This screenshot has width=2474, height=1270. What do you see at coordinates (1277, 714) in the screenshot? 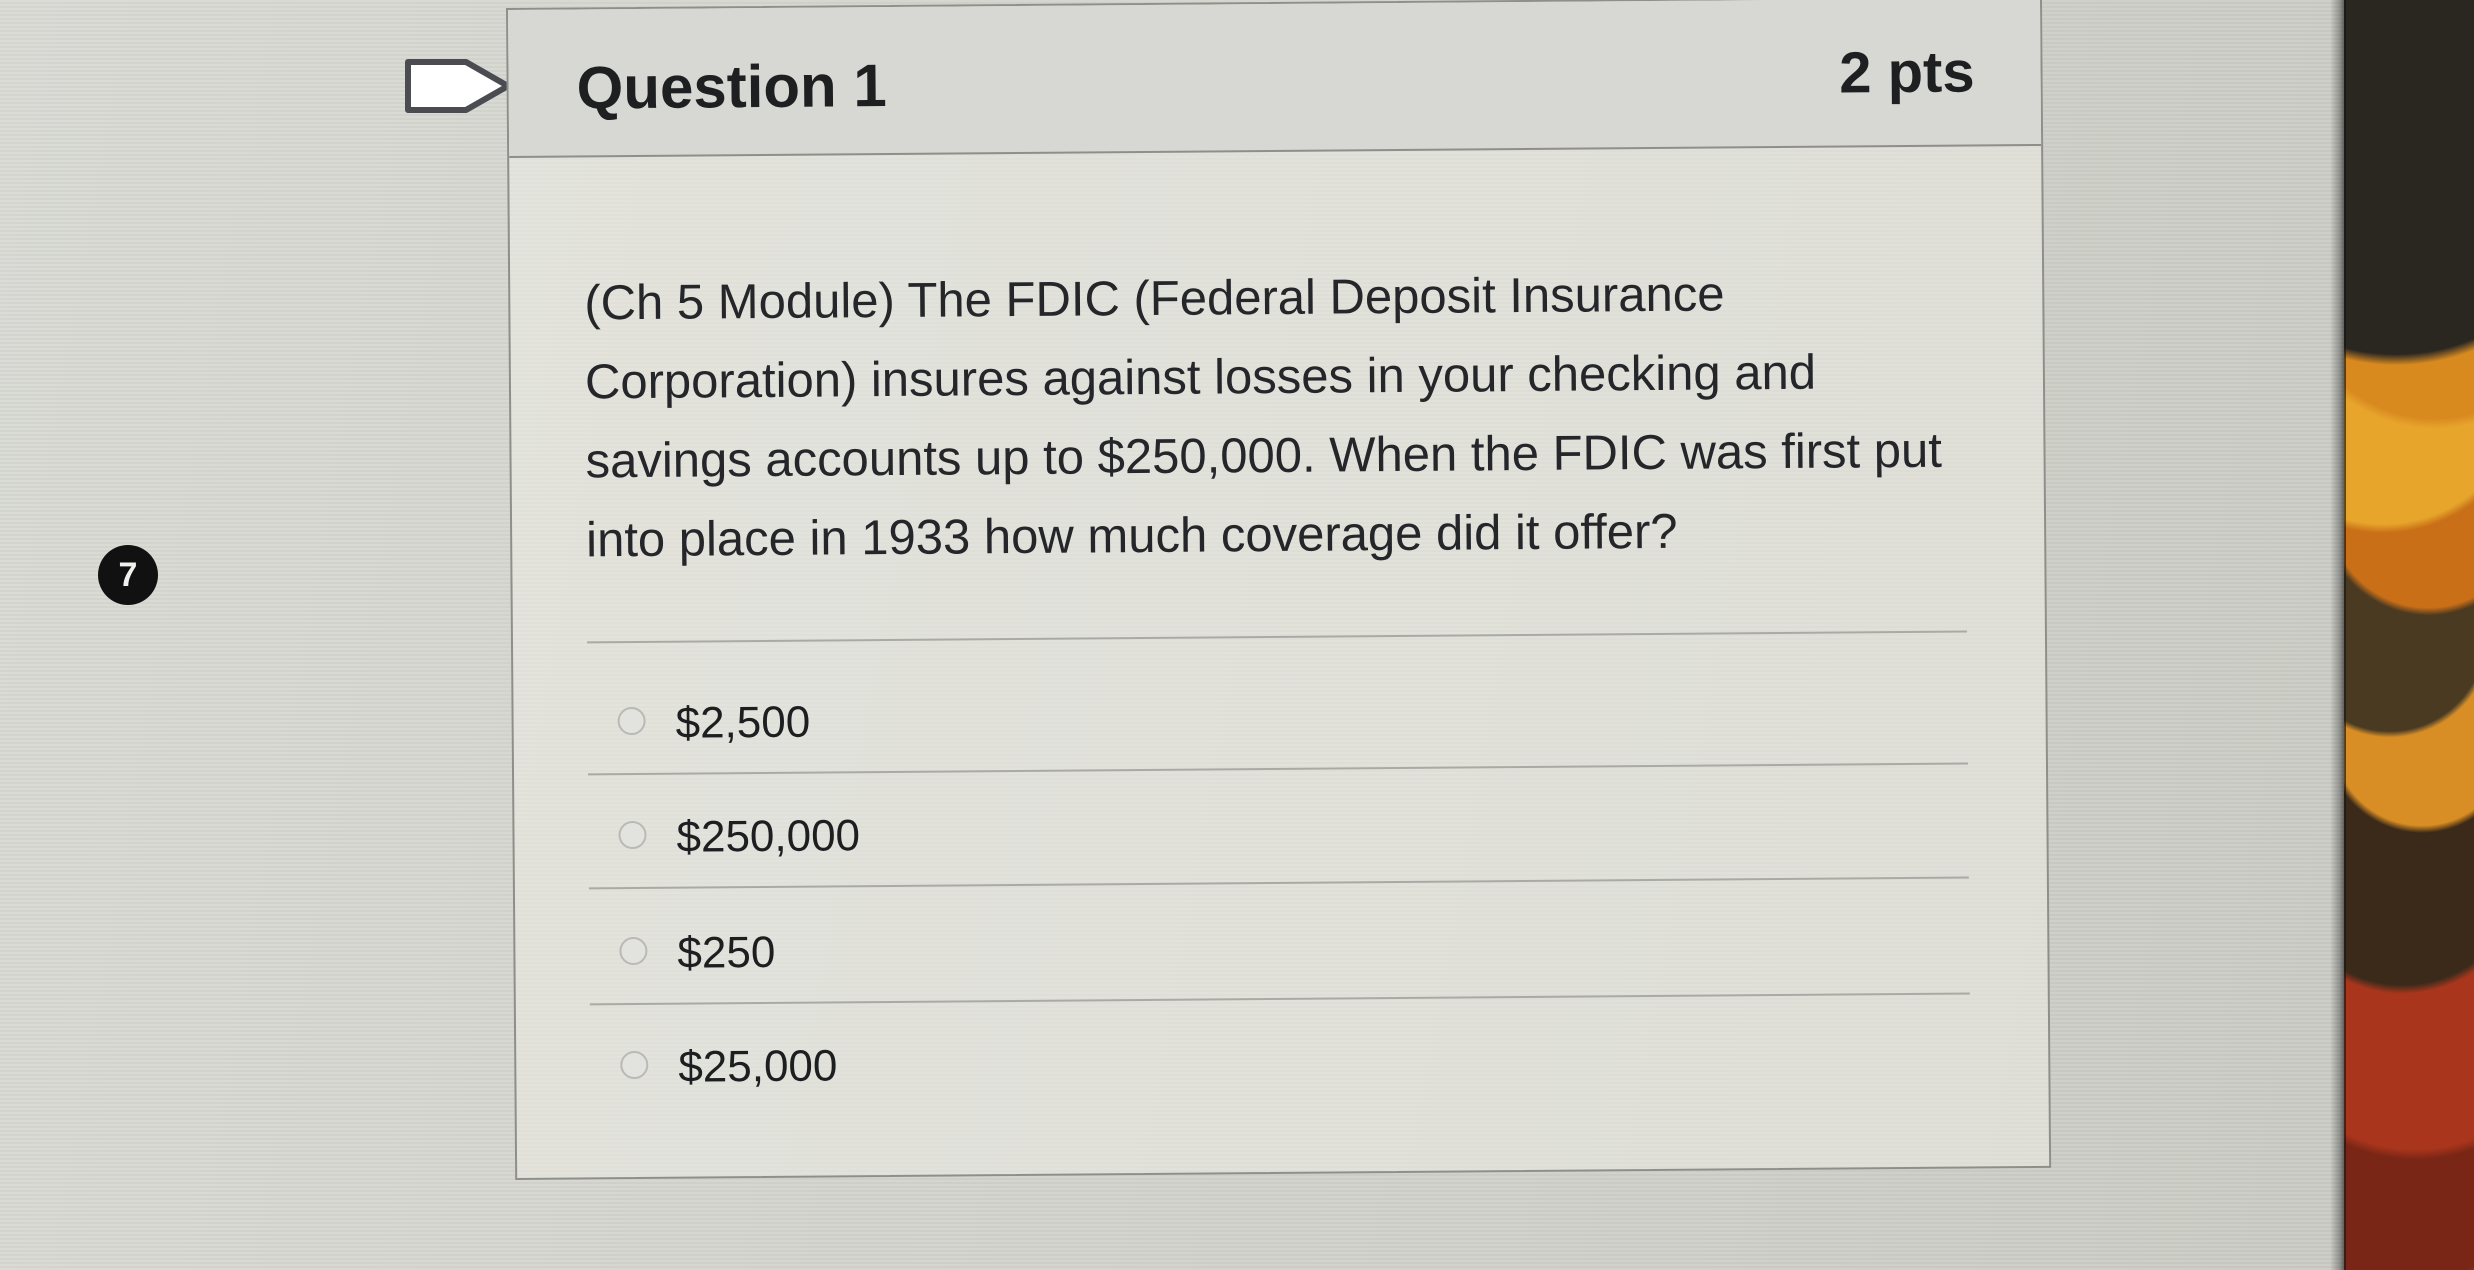
I see `answer-option: $2,500` at bounding box center [1277, 714].